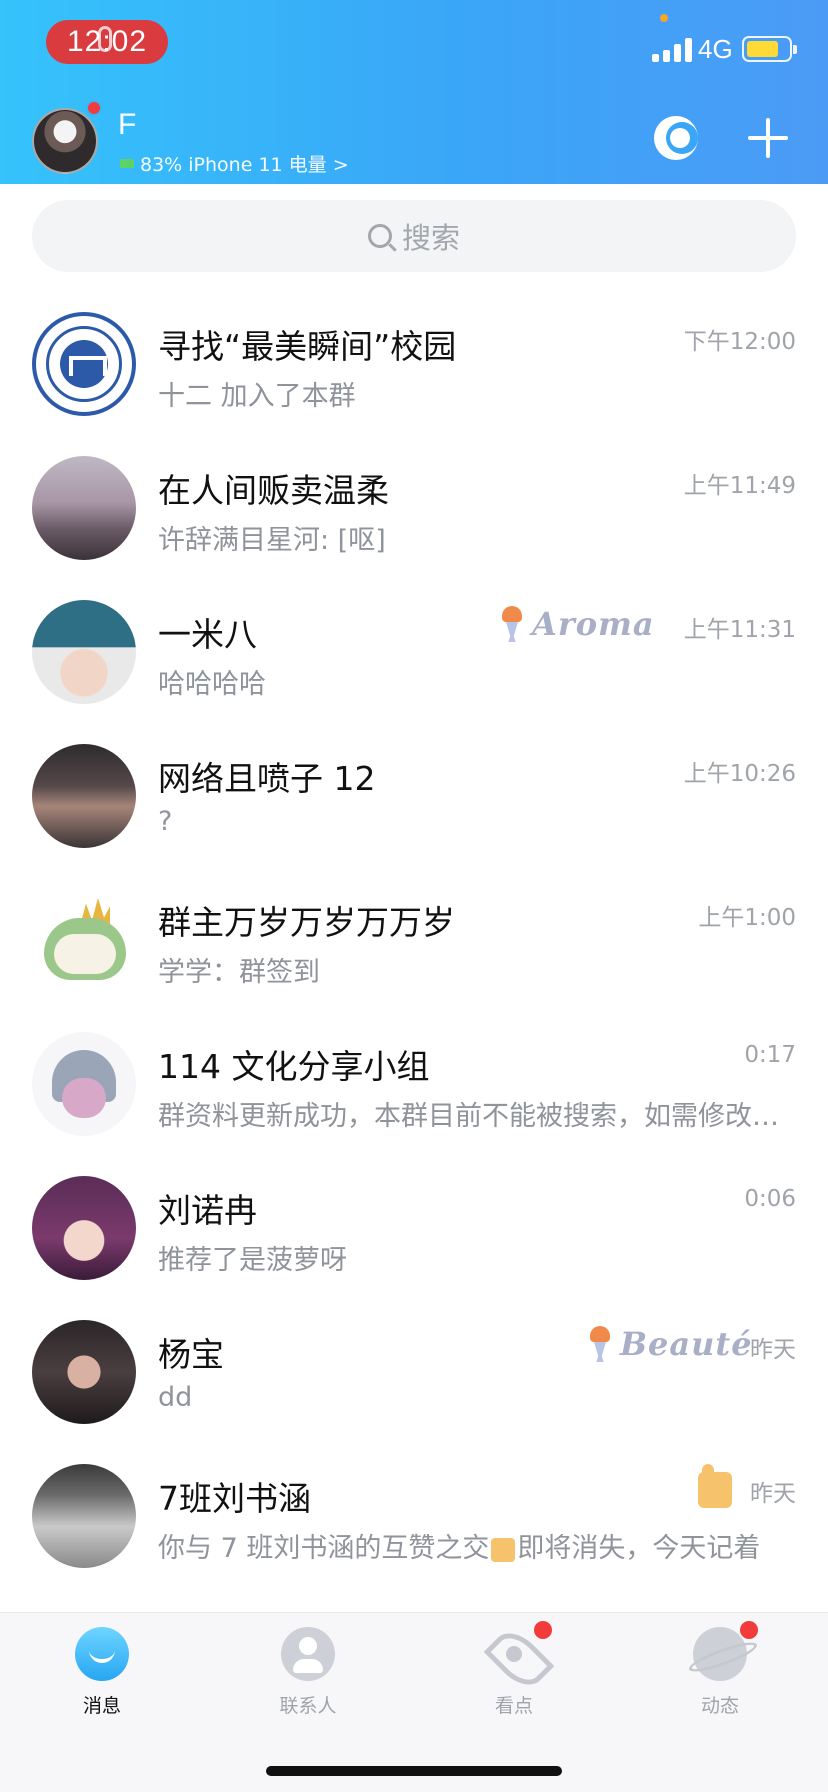 The image size is (828, 1792). I want to click on conversation-title: 在人间贩卖温柔, so click(273, 490).